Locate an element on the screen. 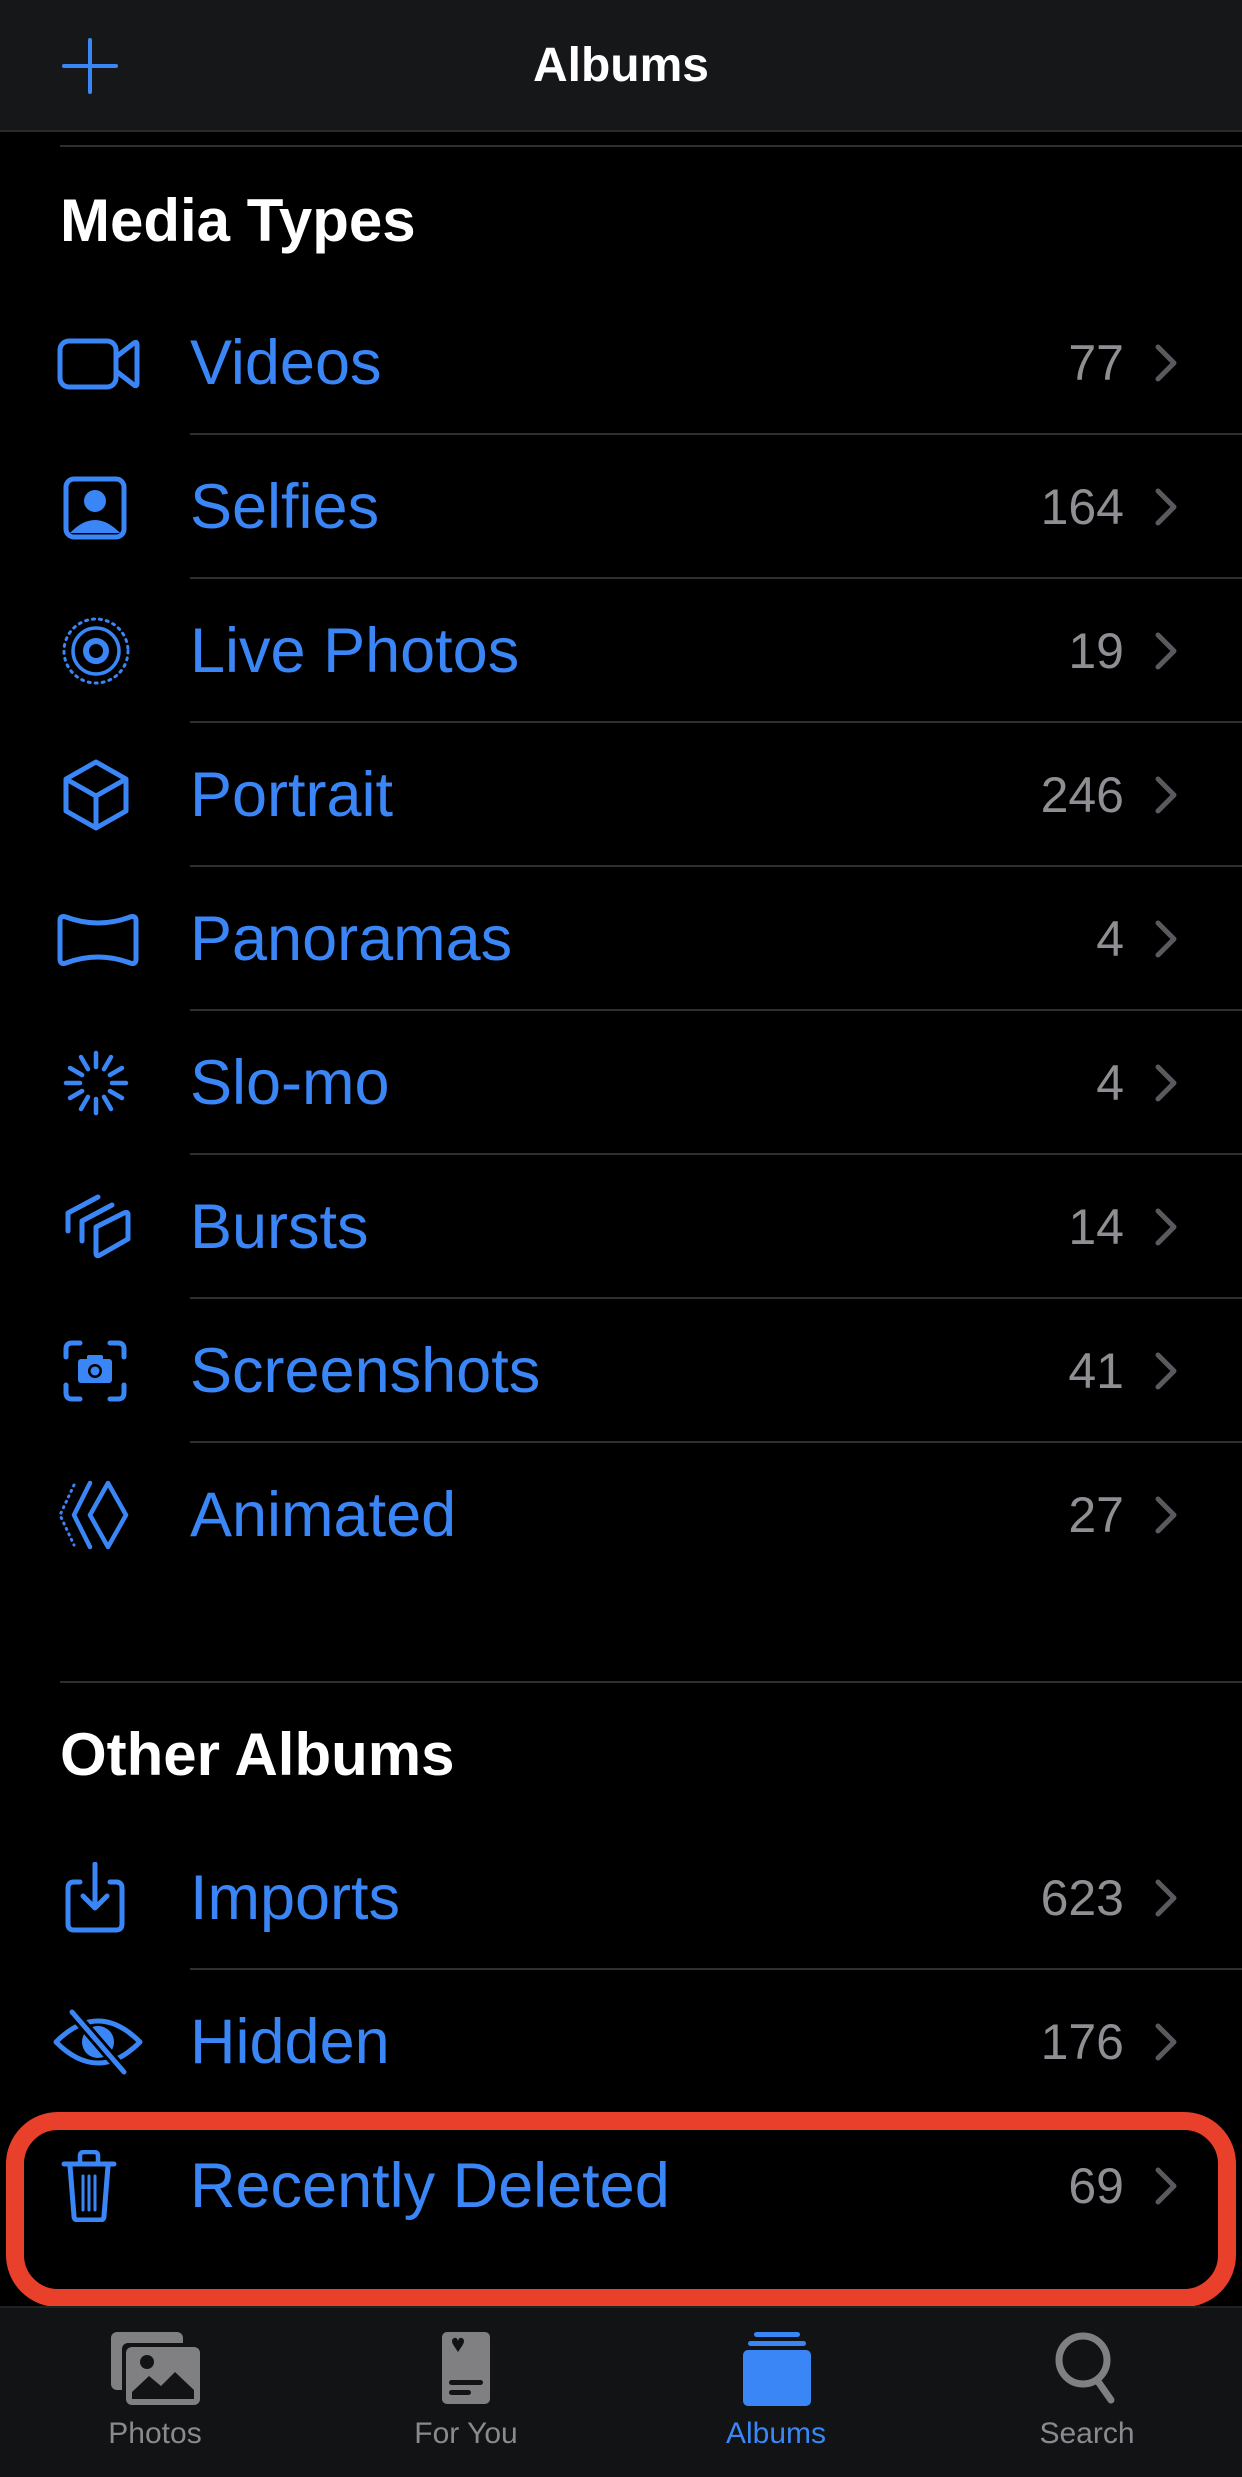  bursts-icon is located at coordinates (98, 1227).